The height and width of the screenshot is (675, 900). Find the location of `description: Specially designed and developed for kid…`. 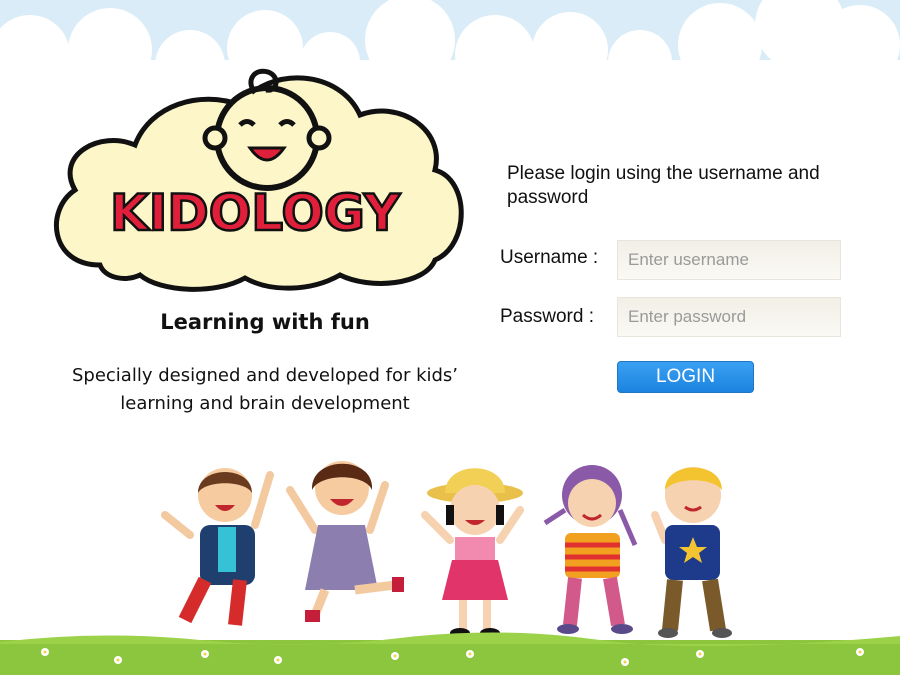

description: Specially designed and developed for kid… is located at coordinates (265, 390).